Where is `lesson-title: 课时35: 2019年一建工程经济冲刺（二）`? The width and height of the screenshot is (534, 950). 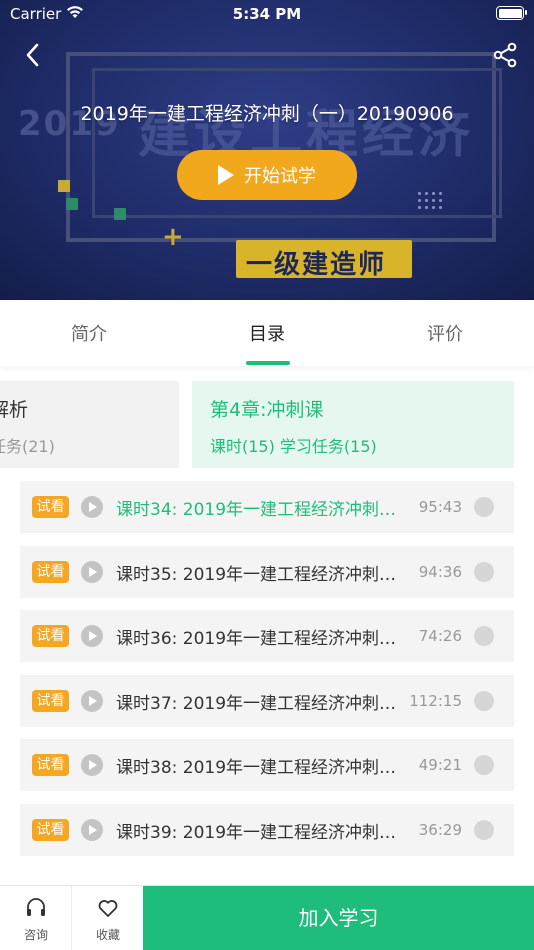 lesson-title: 课时35: 2019年一建工程经济冲刺（二） is located at coordinates (259, 574).